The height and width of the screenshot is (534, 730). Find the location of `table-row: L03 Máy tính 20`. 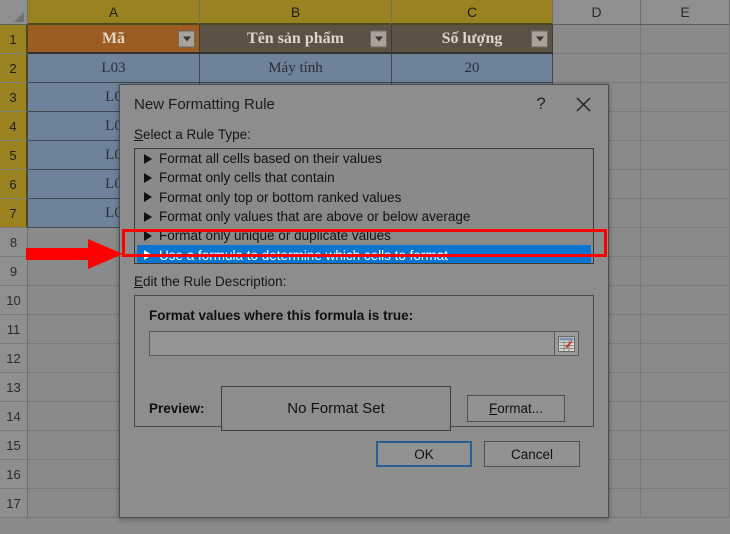

table-row: L03 Máy tính 20 is located at coordinates (379, 68).